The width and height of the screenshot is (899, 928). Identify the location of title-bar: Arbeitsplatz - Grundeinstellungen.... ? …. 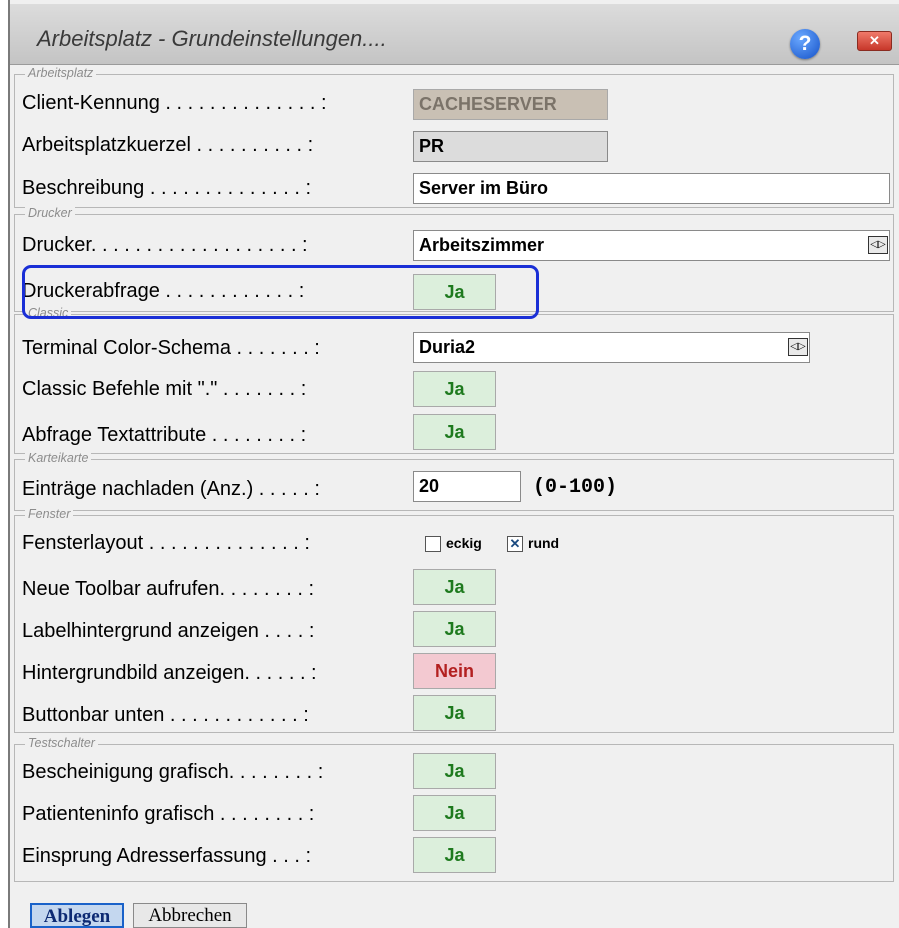
(454, 34).